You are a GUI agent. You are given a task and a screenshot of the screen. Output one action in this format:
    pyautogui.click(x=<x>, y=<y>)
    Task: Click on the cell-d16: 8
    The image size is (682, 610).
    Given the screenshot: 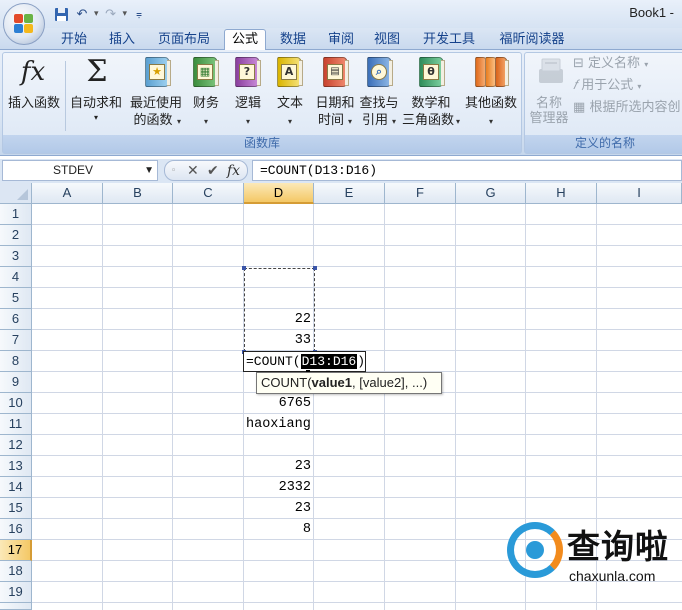 What is the action you would take?
    pyautogui.click(x=278, y=529)
    